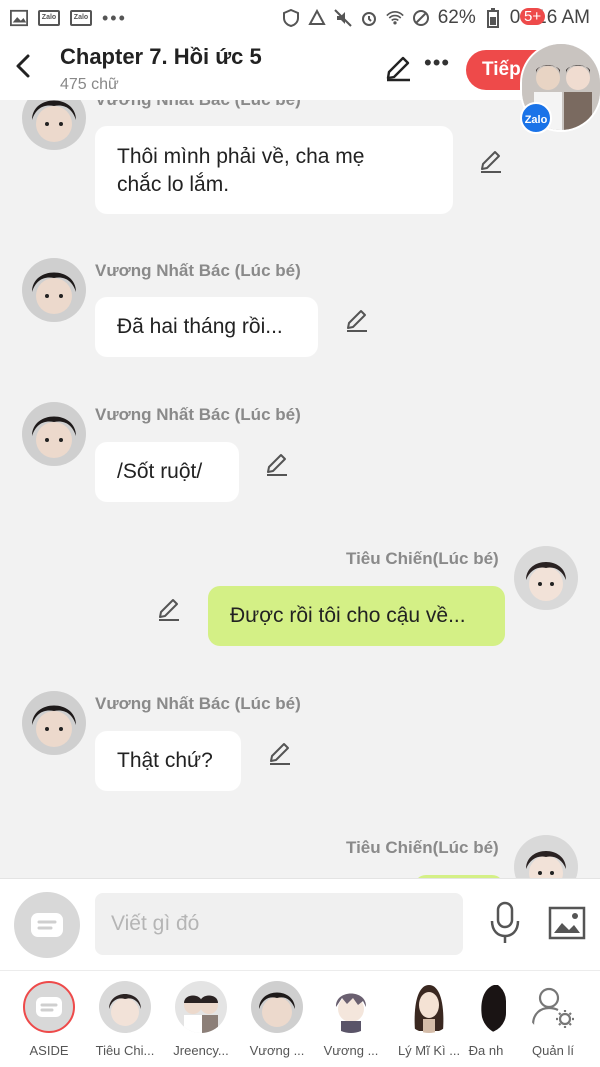 This screenshot has height=1067, width=600. What do you see at coordinates (274, 170) in the screenshot?
I see `message-bubble: Thôi mình phải về, cha mẹ chắc lo lắm.` at bounding box center [274, 170].